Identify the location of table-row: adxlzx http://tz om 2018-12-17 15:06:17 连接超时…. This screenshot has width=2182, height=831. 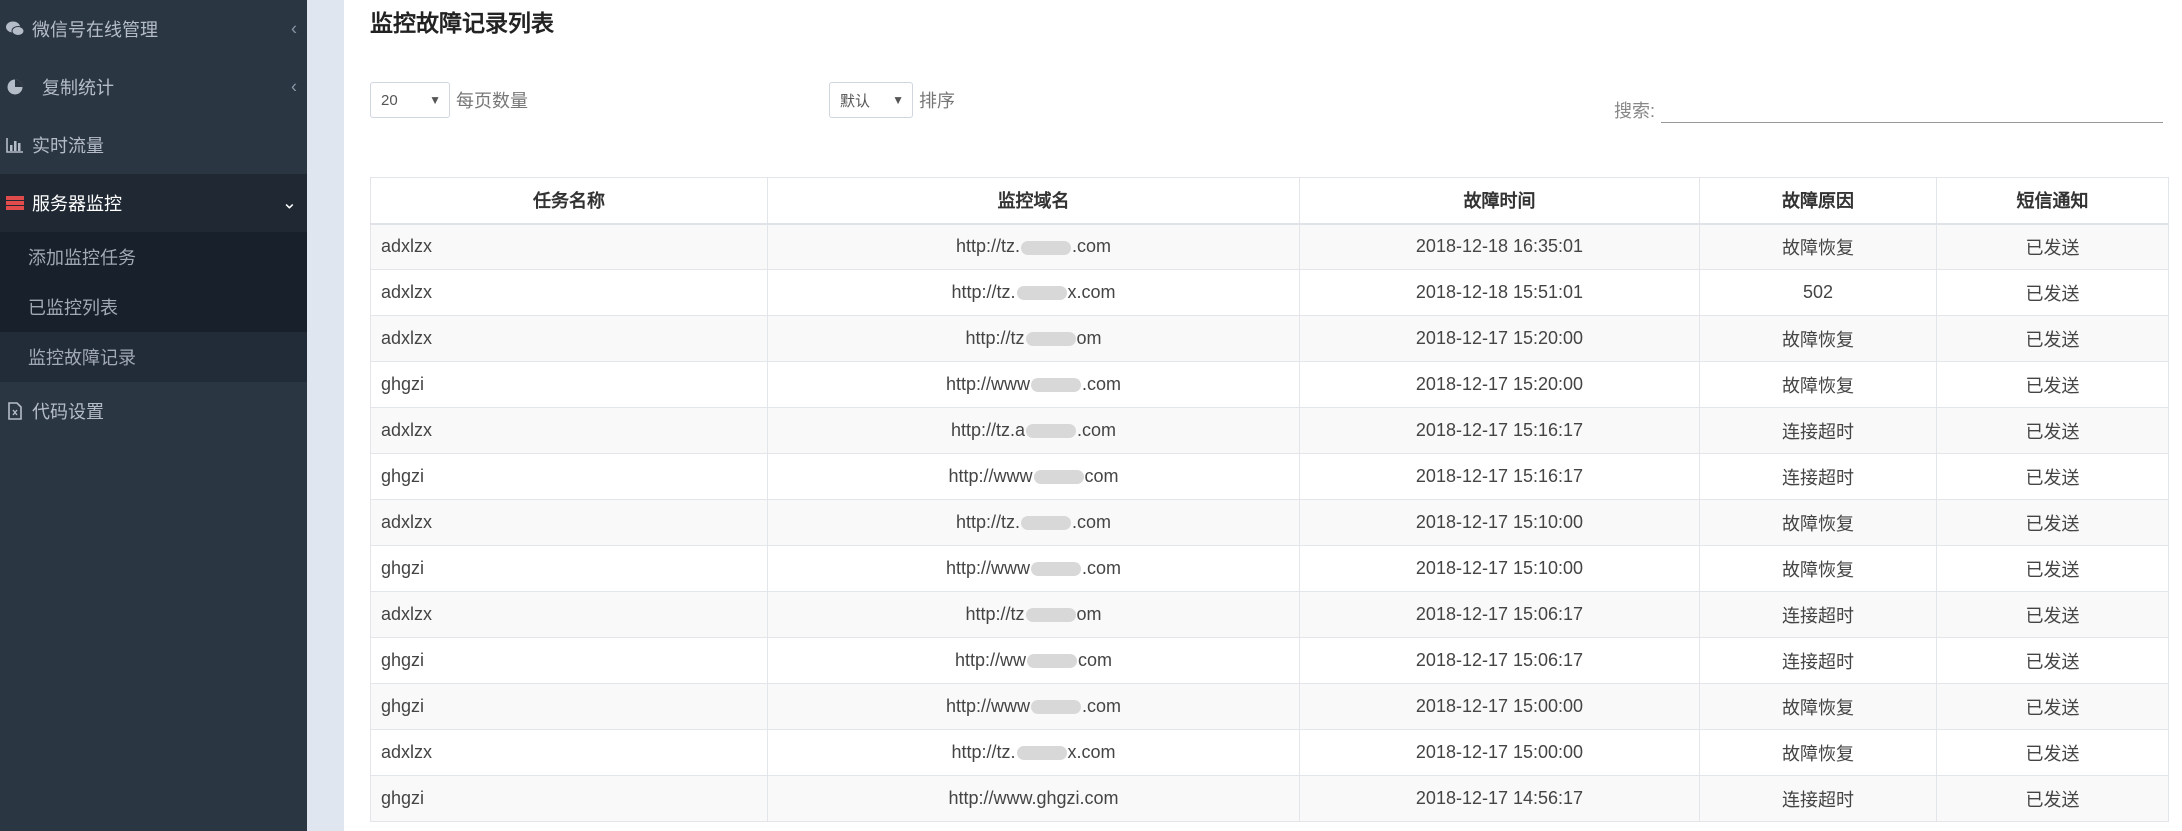
(1269, 614).